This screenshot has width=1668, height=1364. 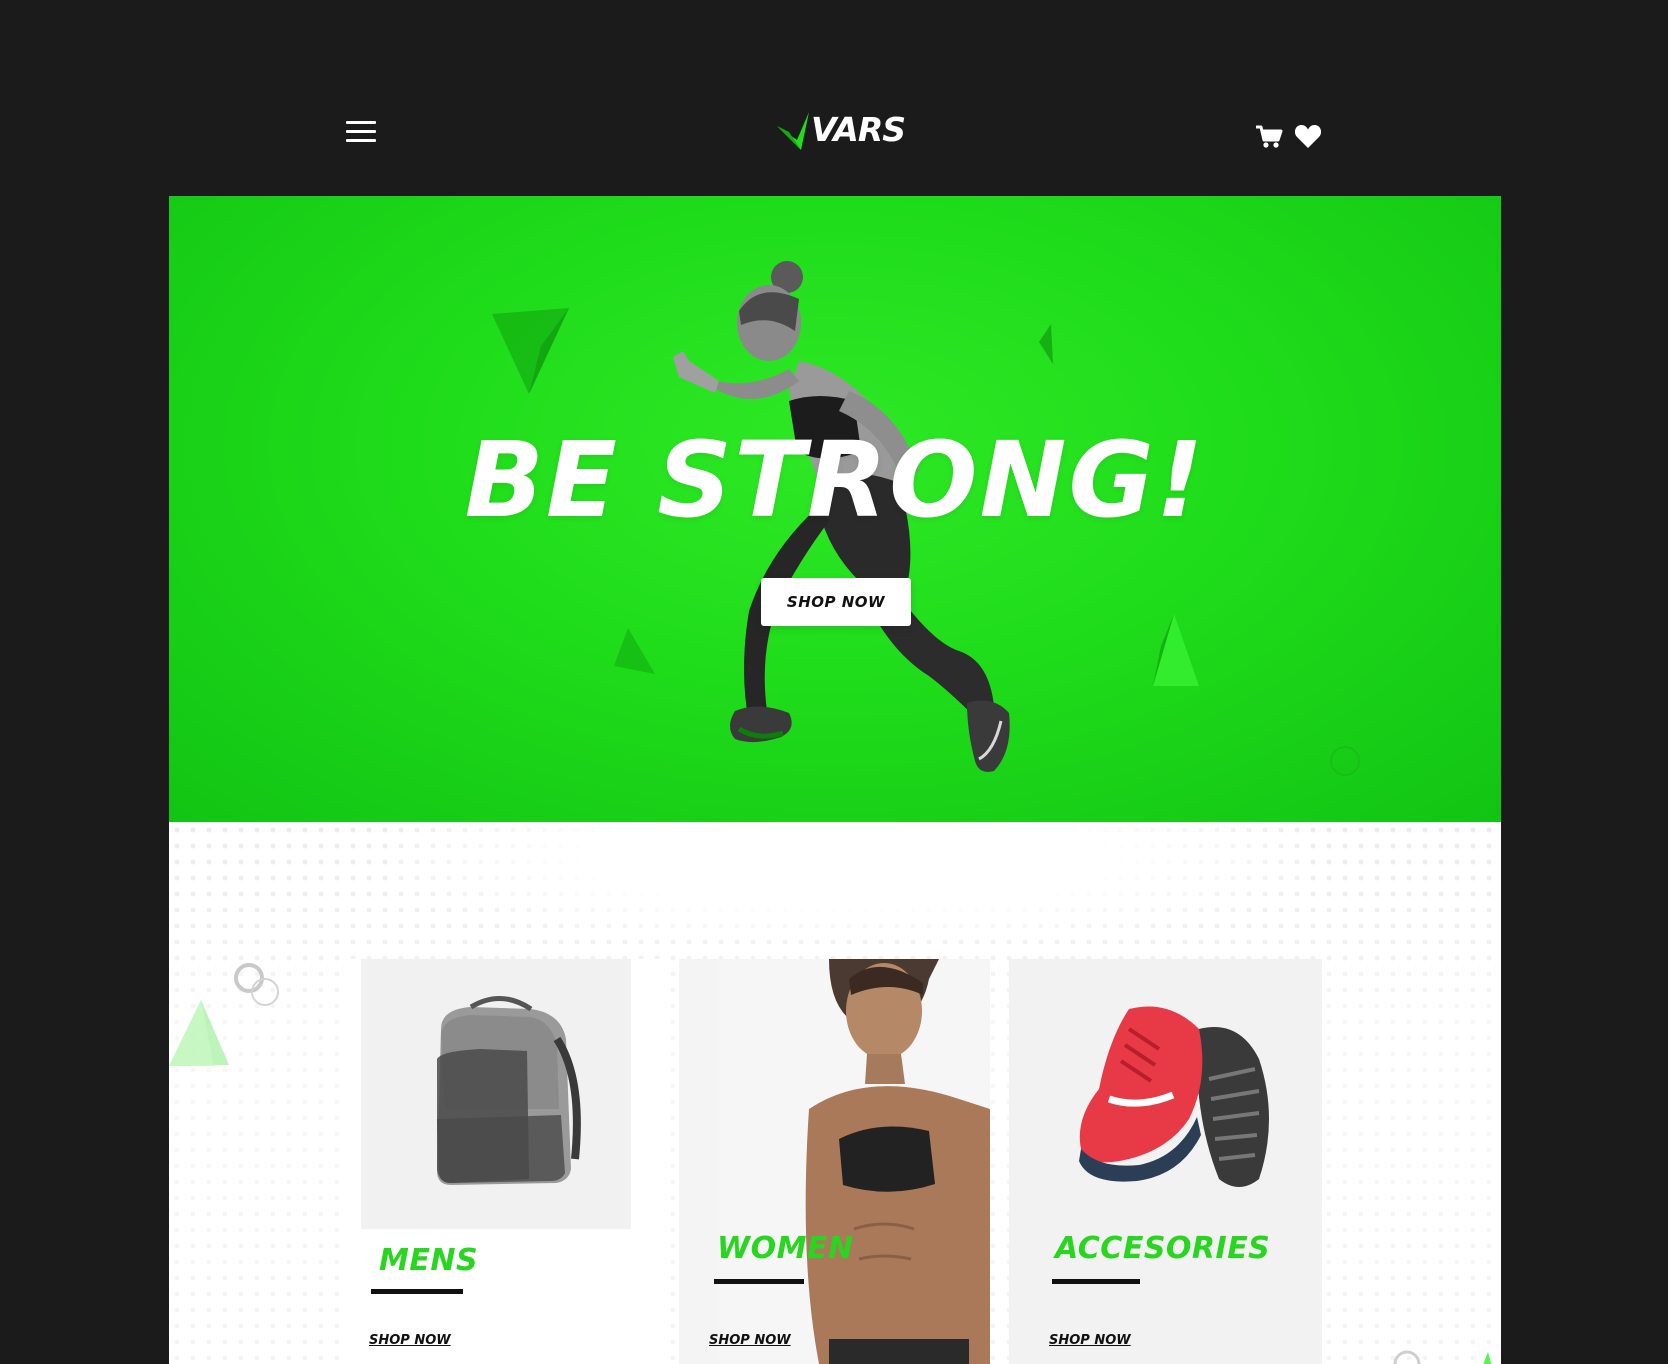 What do you see at coordinates (256, 984) in the screenshot?
I see `rings-decoration` at bounding box center [256, 984].